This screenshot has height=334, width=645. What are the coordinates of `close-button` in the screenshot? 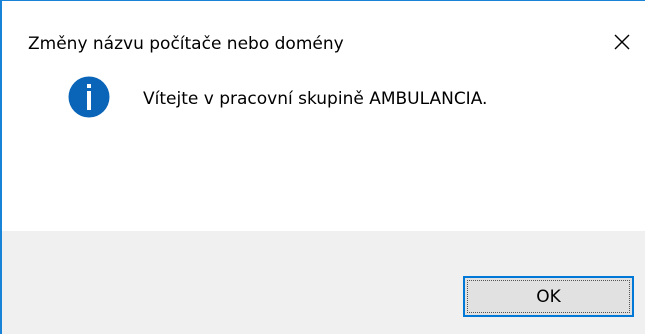 It's located at (622, 42).